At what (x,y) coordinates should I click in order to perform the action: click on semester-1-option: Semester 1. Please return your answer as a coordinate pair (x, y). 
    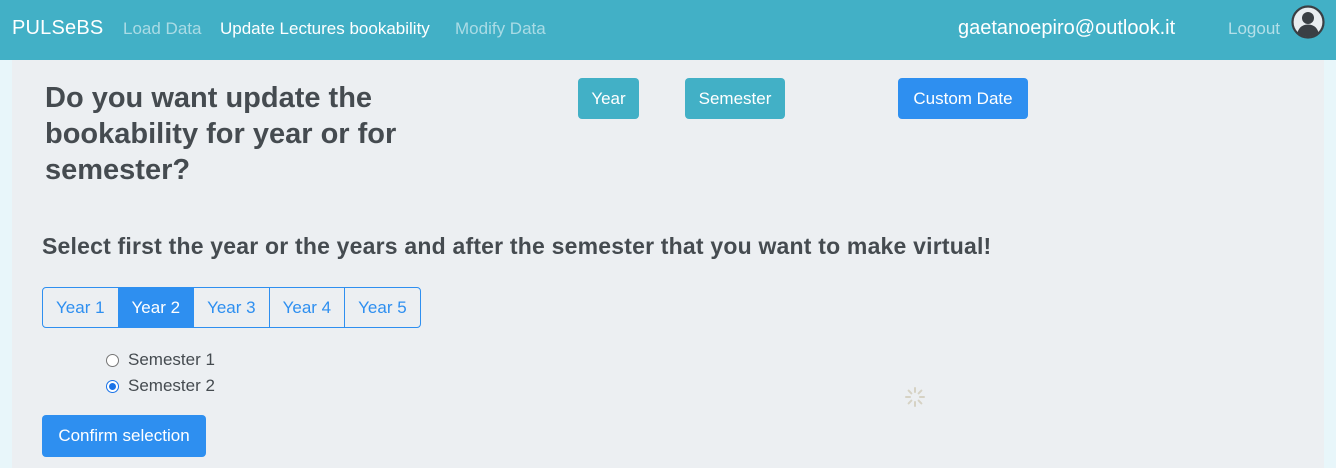
    Looking at the image, I should click on (160, 360).